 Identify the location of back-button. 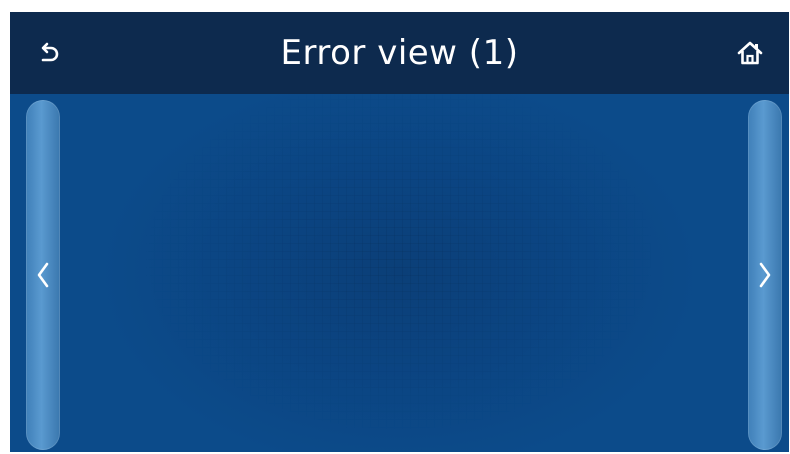
(49, 53).